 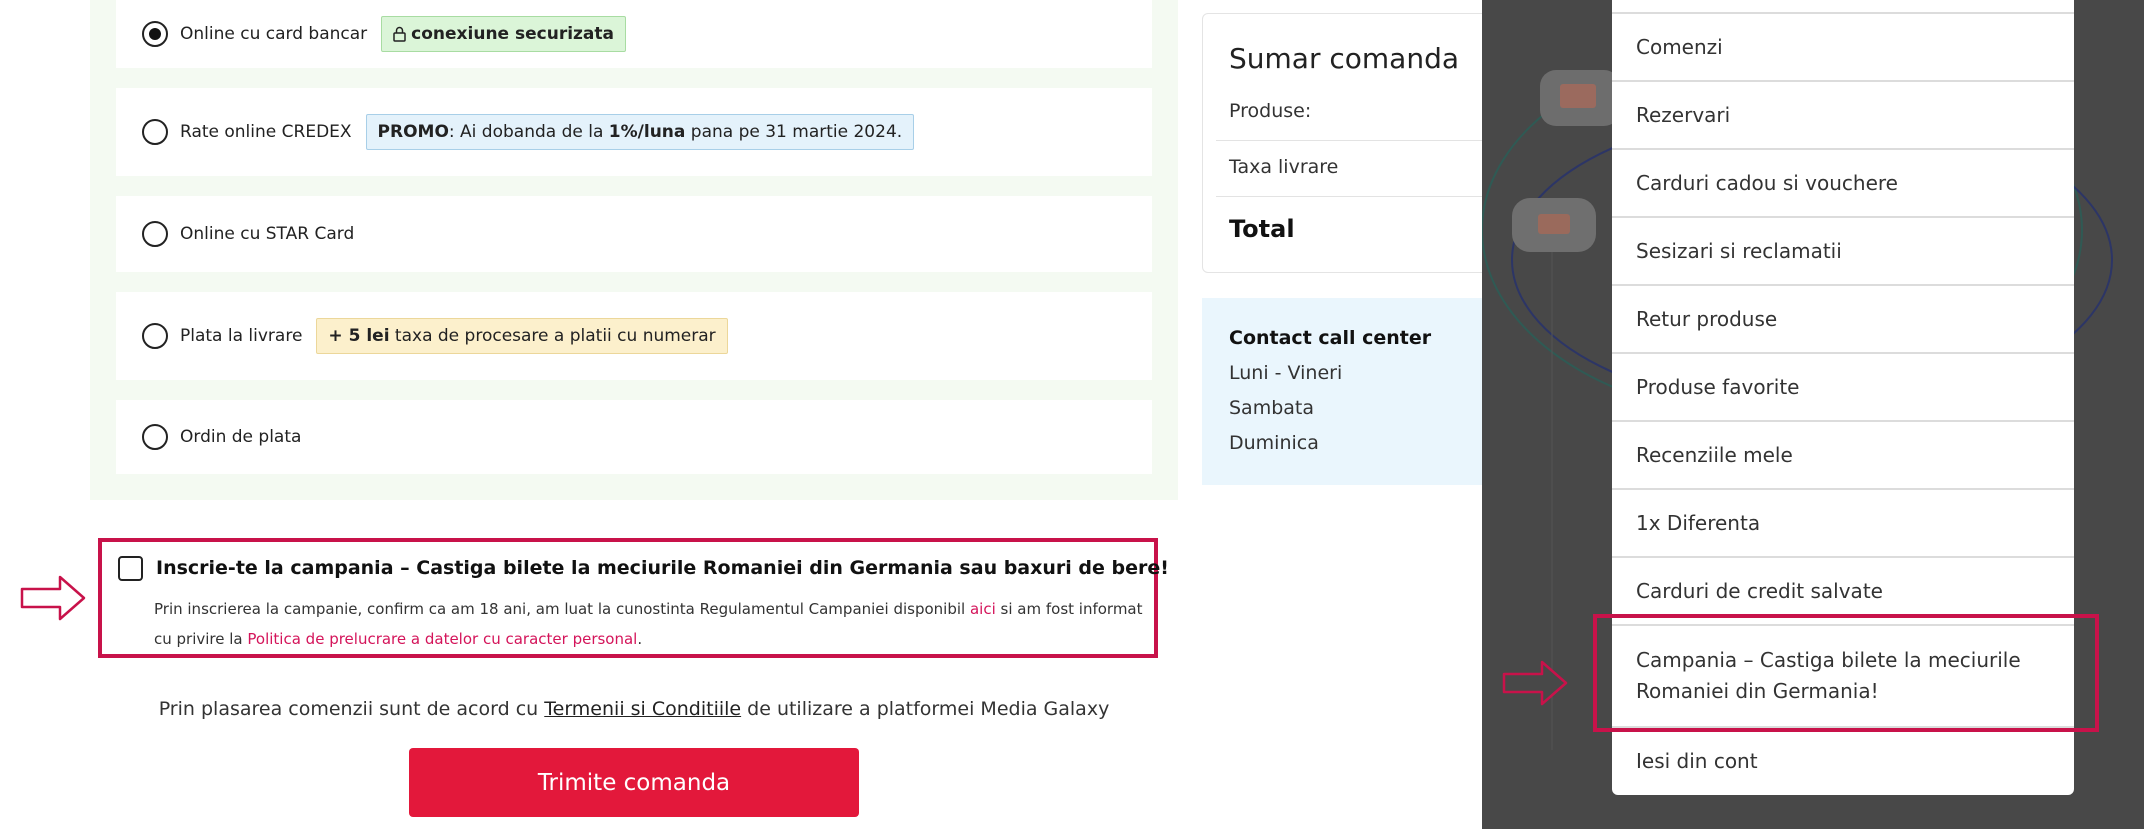 I want to click on menu-item-label: Produse favorite, so click(x=1718, y=387).